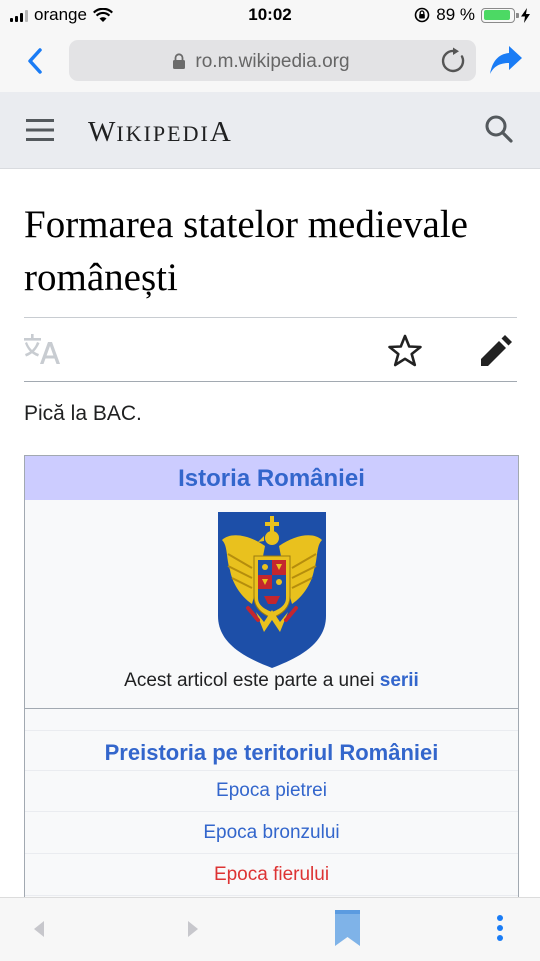 This screenshot has height=961, width=540. Describe the element at coordinates (39, 929) in the screenshot. I see `nav-back-icon` at that location.